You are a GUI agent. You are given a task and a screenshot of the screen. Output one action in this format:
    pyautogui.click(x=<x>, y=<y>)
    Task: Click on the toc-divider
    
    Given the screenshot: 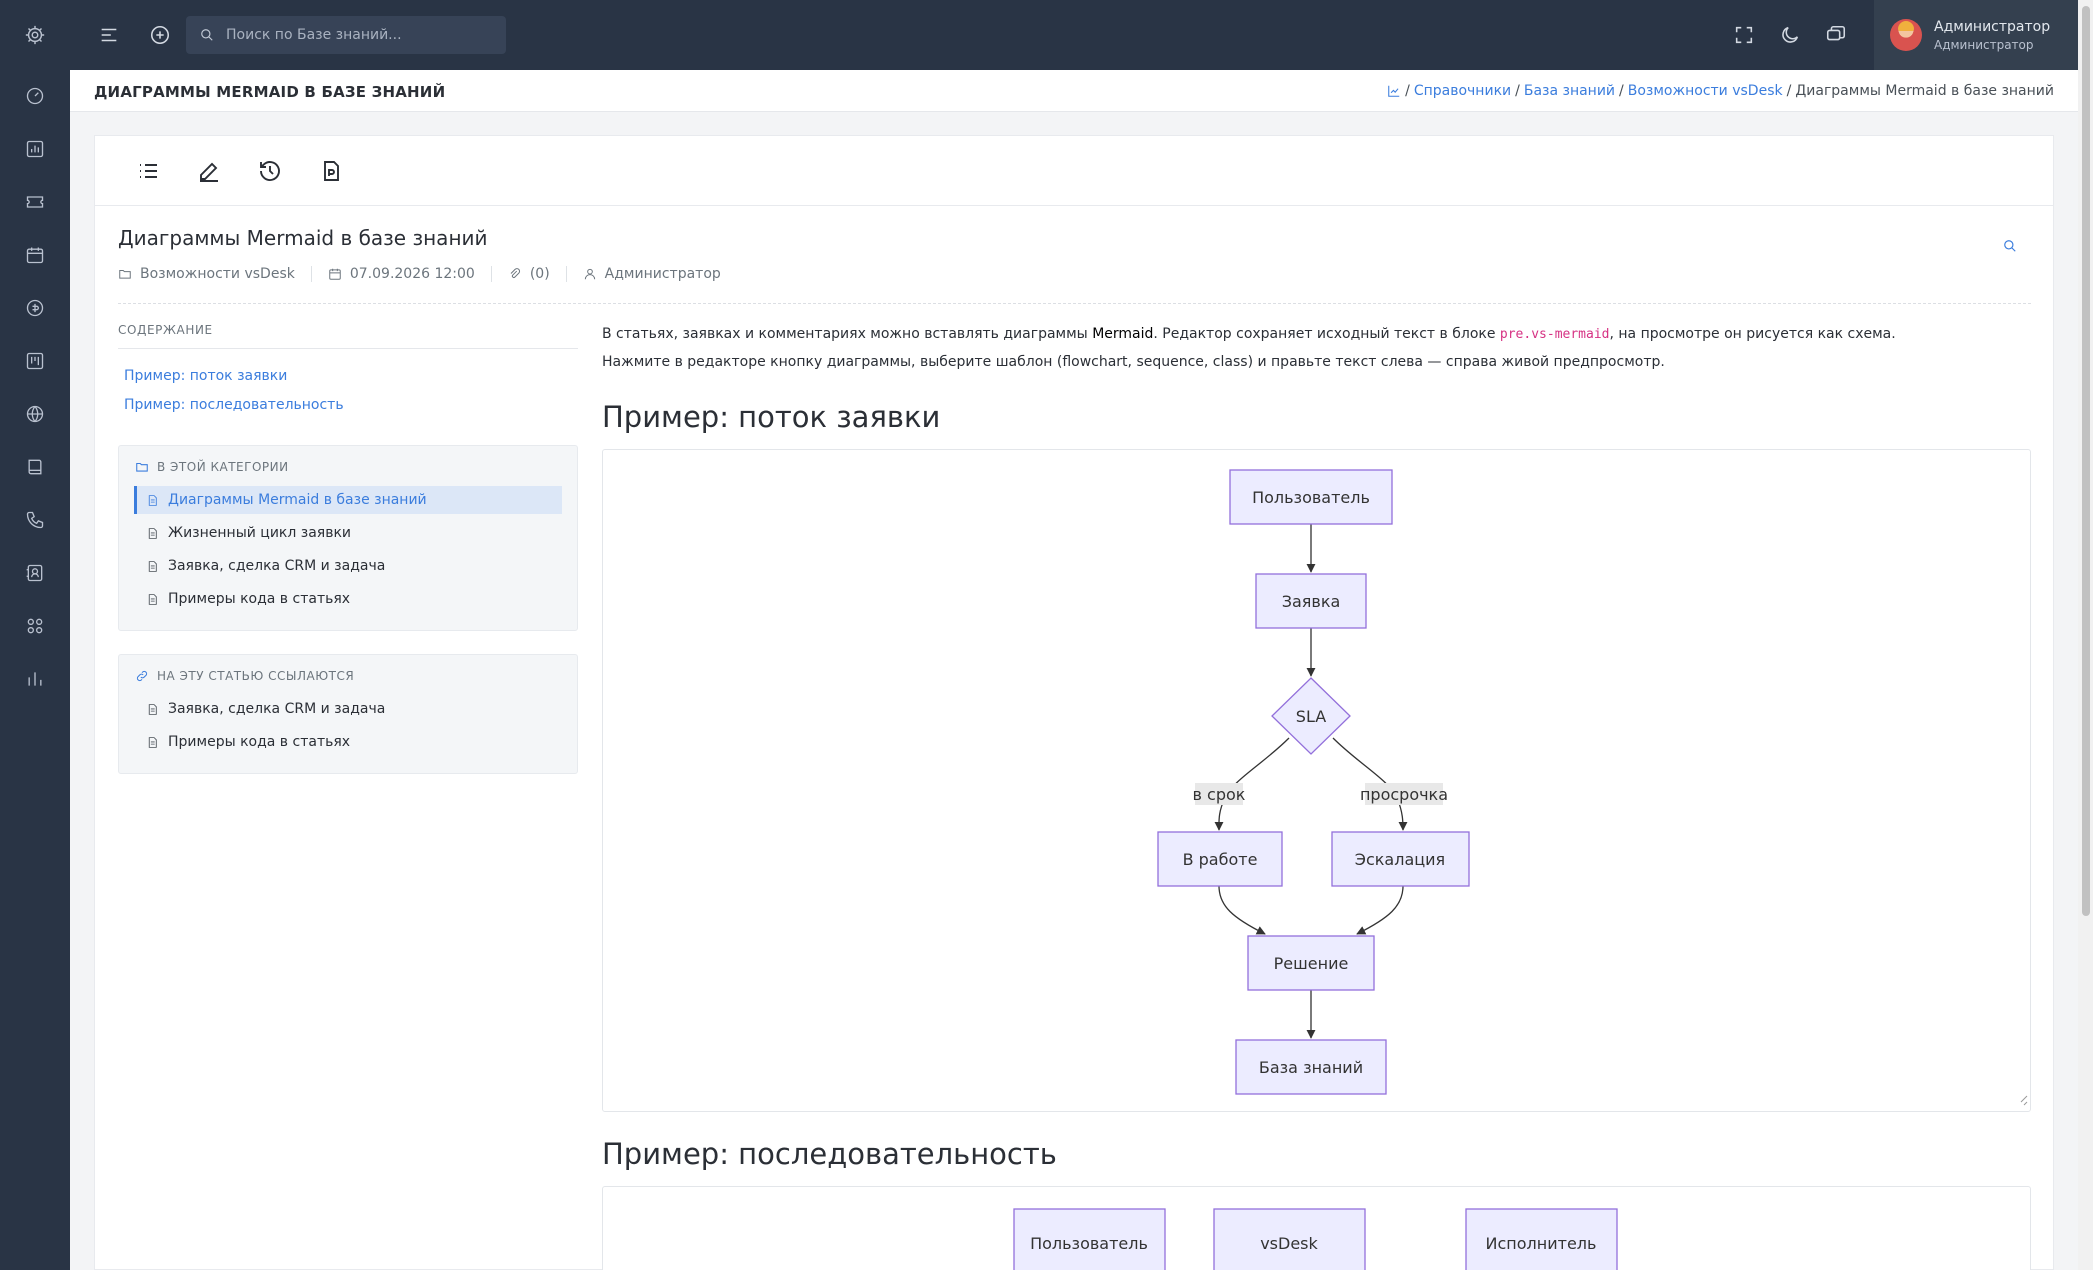 What is the action you would take?
    pyautogui.click(x=348, y=348)
    